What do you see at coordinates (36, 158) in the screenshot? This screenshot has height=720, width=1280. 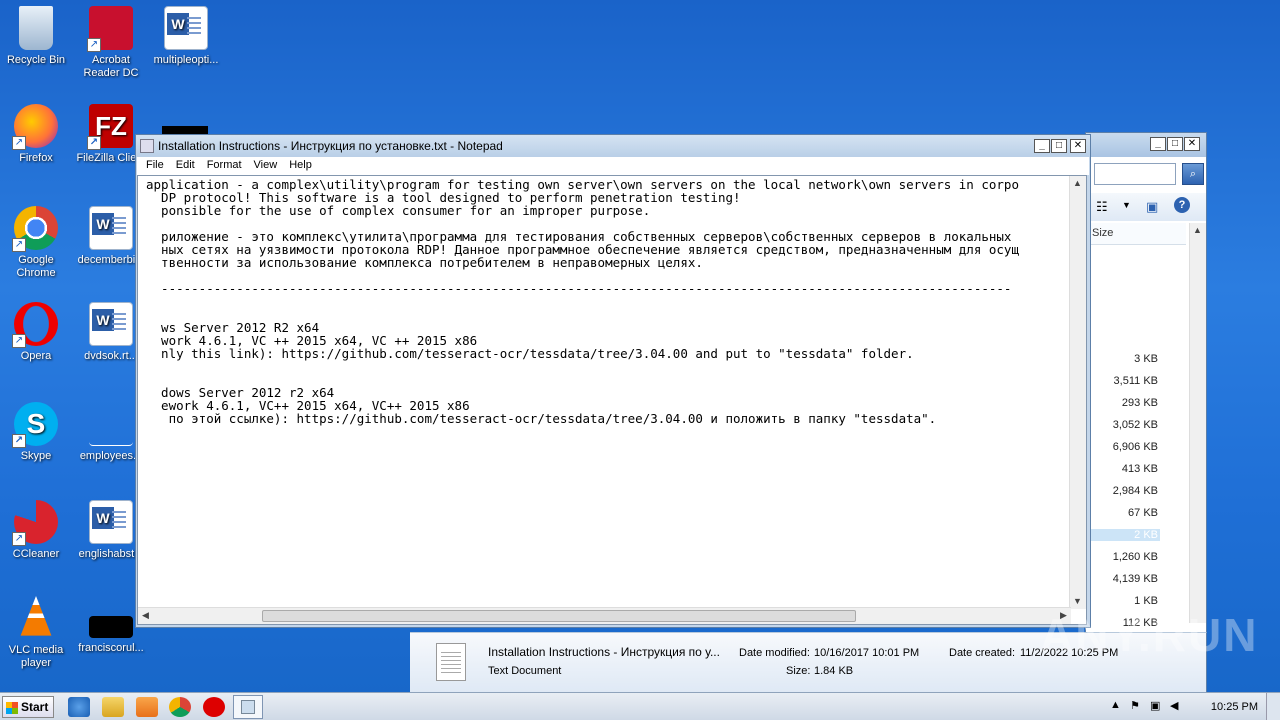 I see `desktop-icon-label: Firefox` at bounding box center [36, 158].